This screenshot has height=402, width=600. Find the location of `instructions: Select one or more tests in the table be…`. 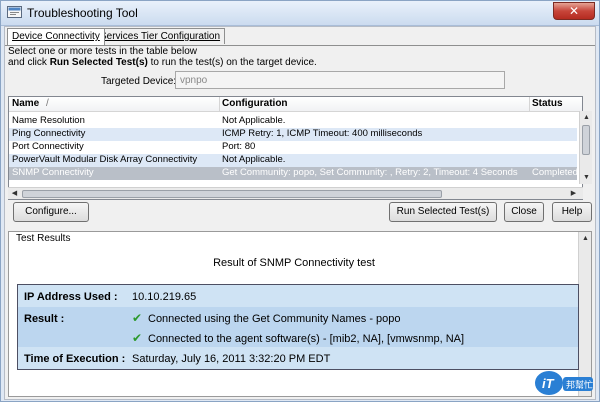

instructions: Select one or more tests in the table be… is located at coordinates (162, 57).